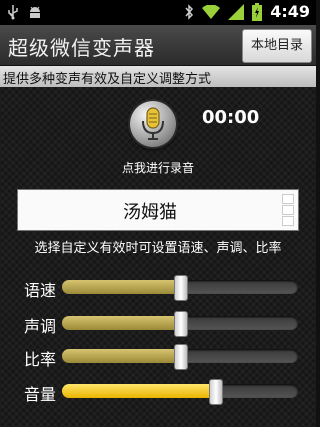 The image size is (320, 427). I want to click on rate-slider-fill, so click(121, 356).